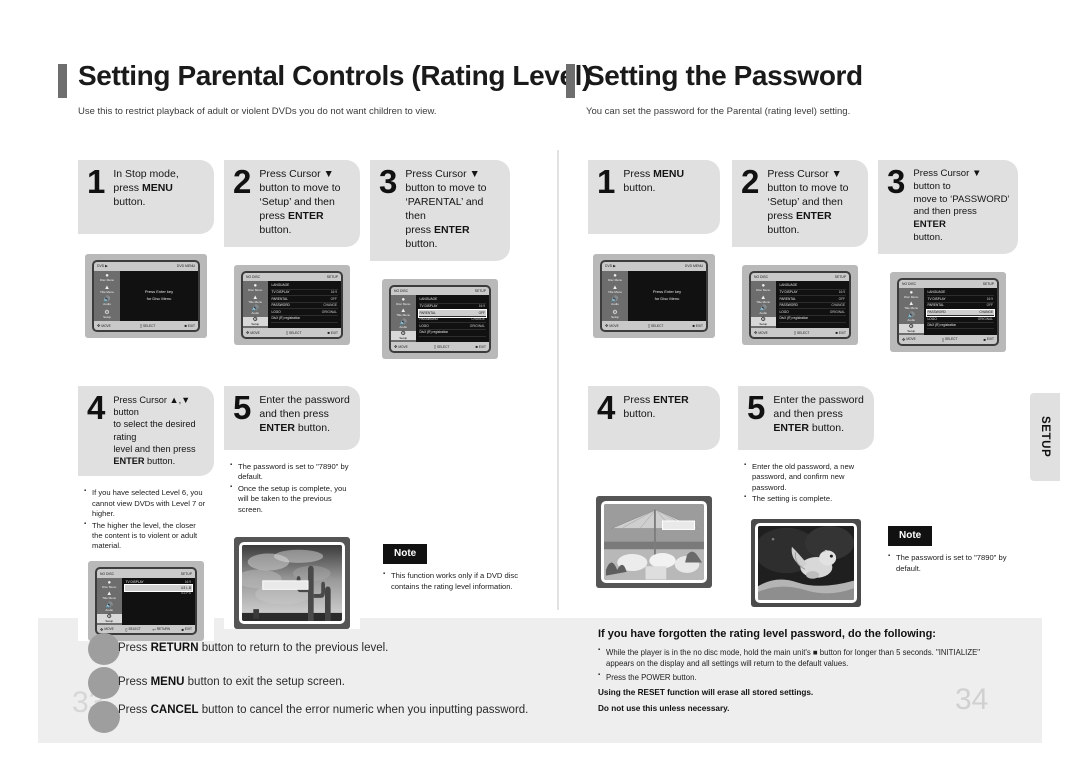  Describe the element at coordinates (174, 648) in the screenshot. I see `tip-key-return: RETURN` at that location.